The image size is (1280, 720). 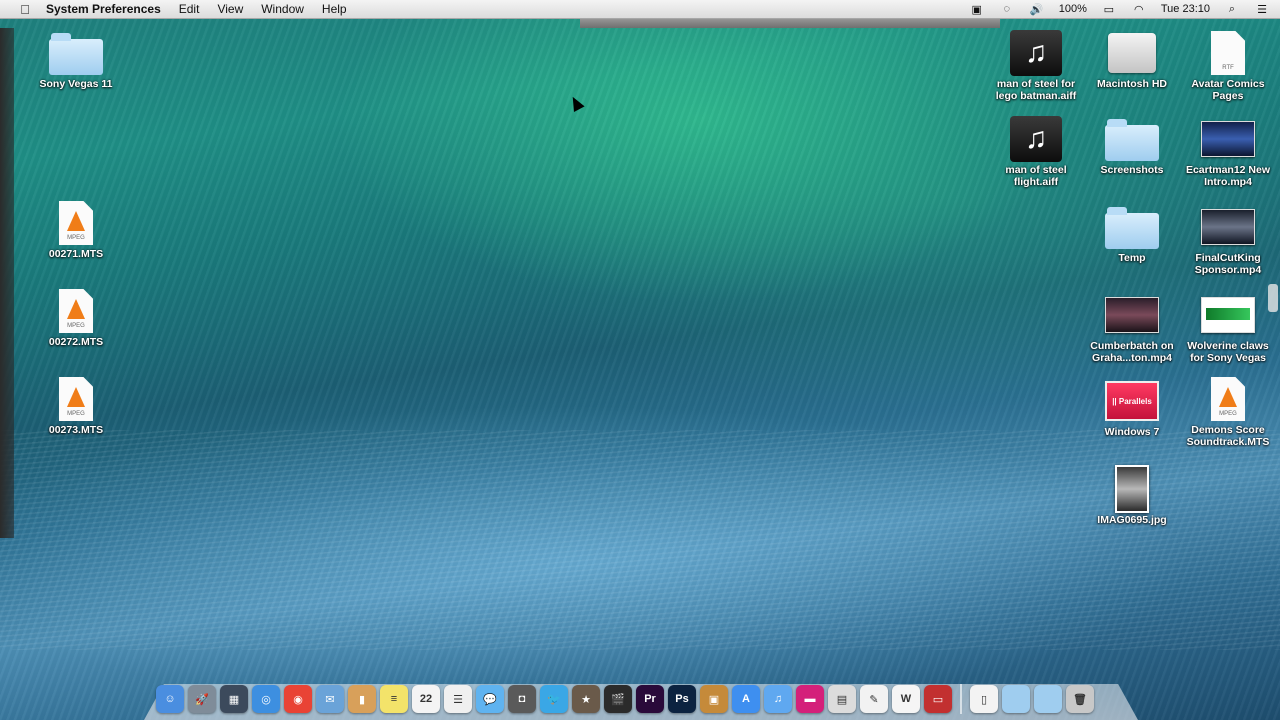 I want to click on menubar-clock: Tue 23:10, so click(x=1185, y=9).